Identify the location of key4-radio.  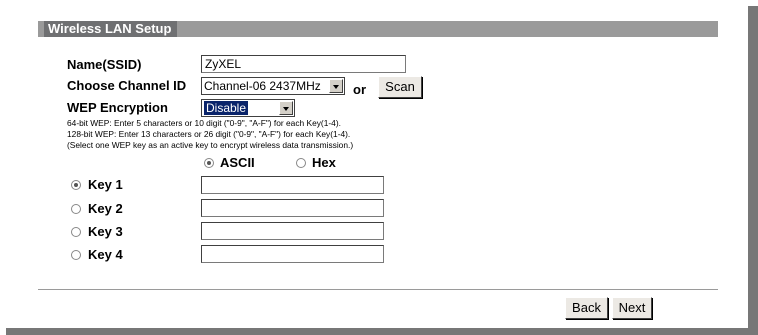
(76, 255).